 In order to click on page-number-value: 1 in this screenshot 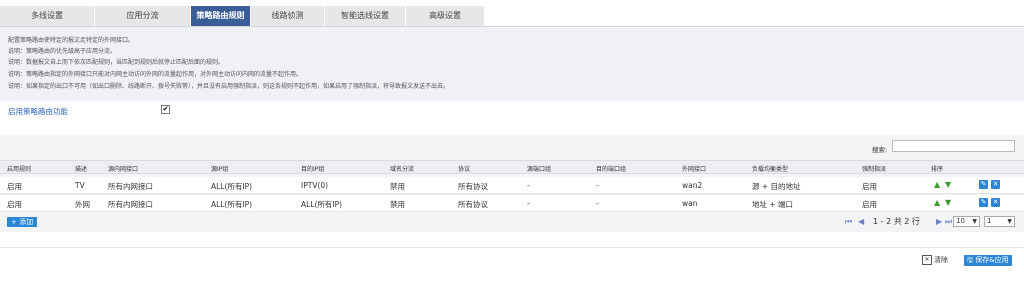, I will do `click(989, 221)`.